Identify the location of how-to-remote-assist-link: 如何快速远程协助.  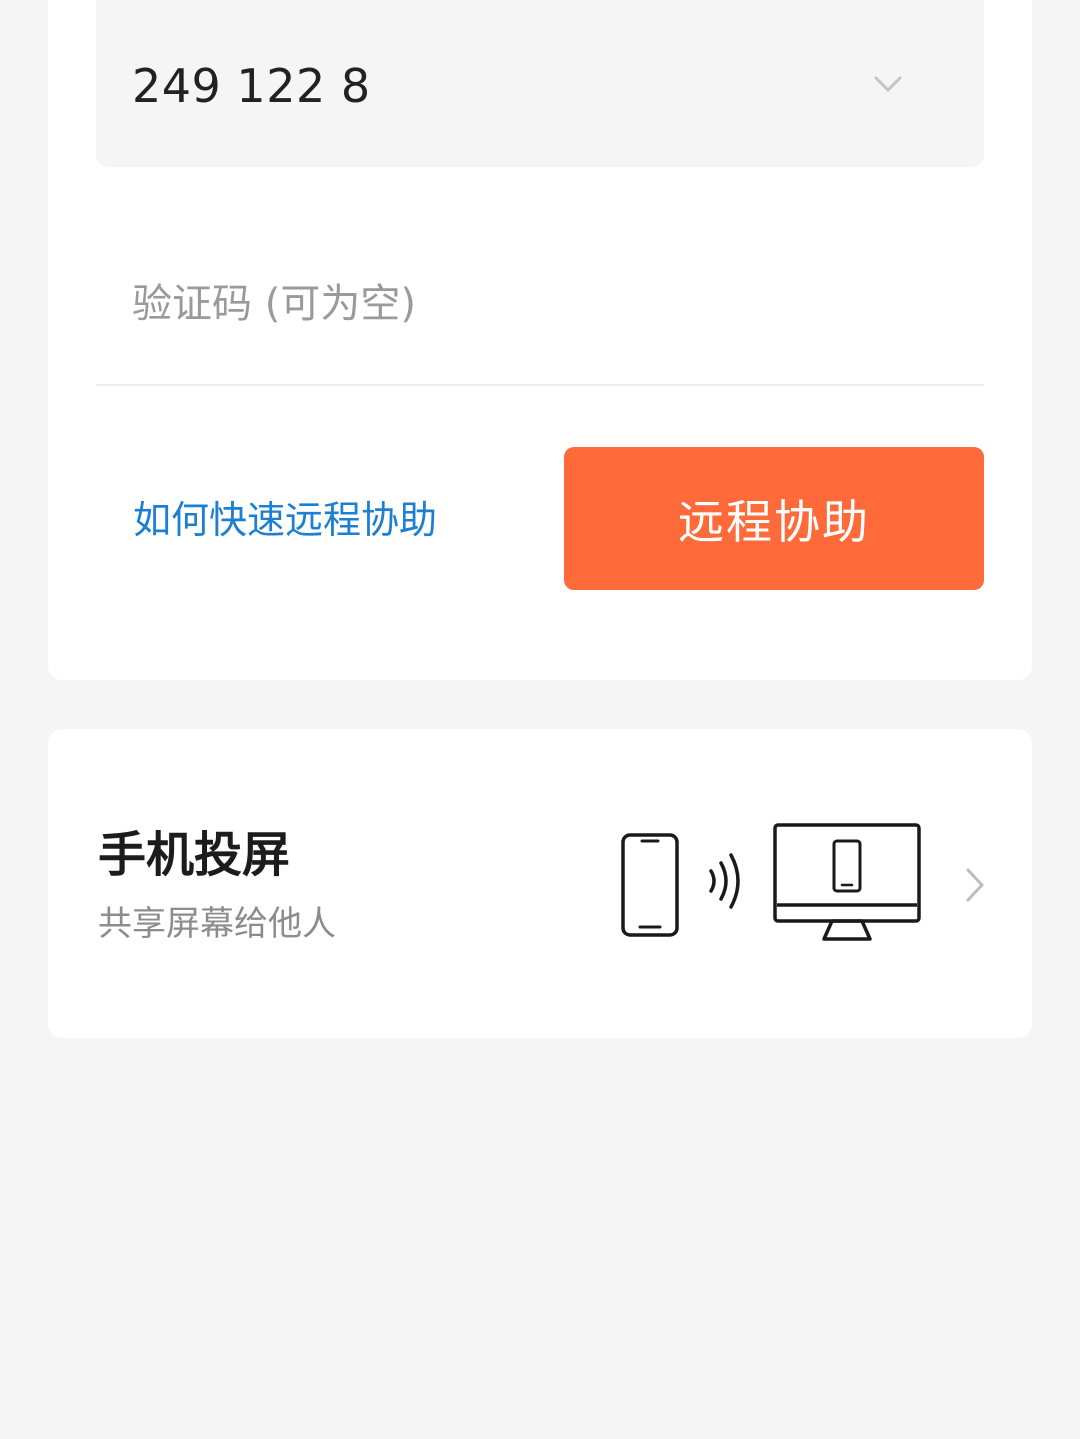
(285, 520).